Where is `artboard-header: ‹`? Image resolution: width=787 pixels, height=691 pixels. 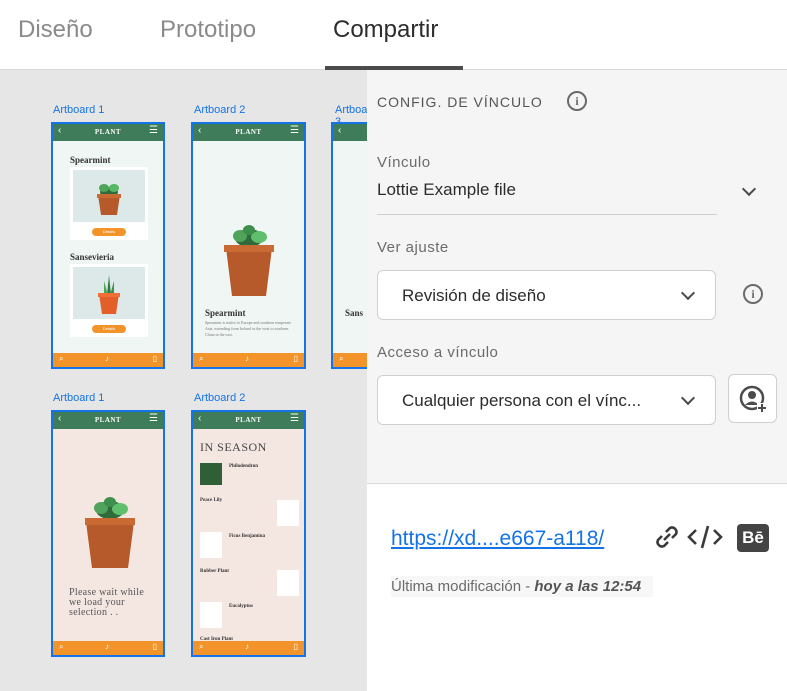 artboard-header: ‹ is located at coordinates (350, 132).